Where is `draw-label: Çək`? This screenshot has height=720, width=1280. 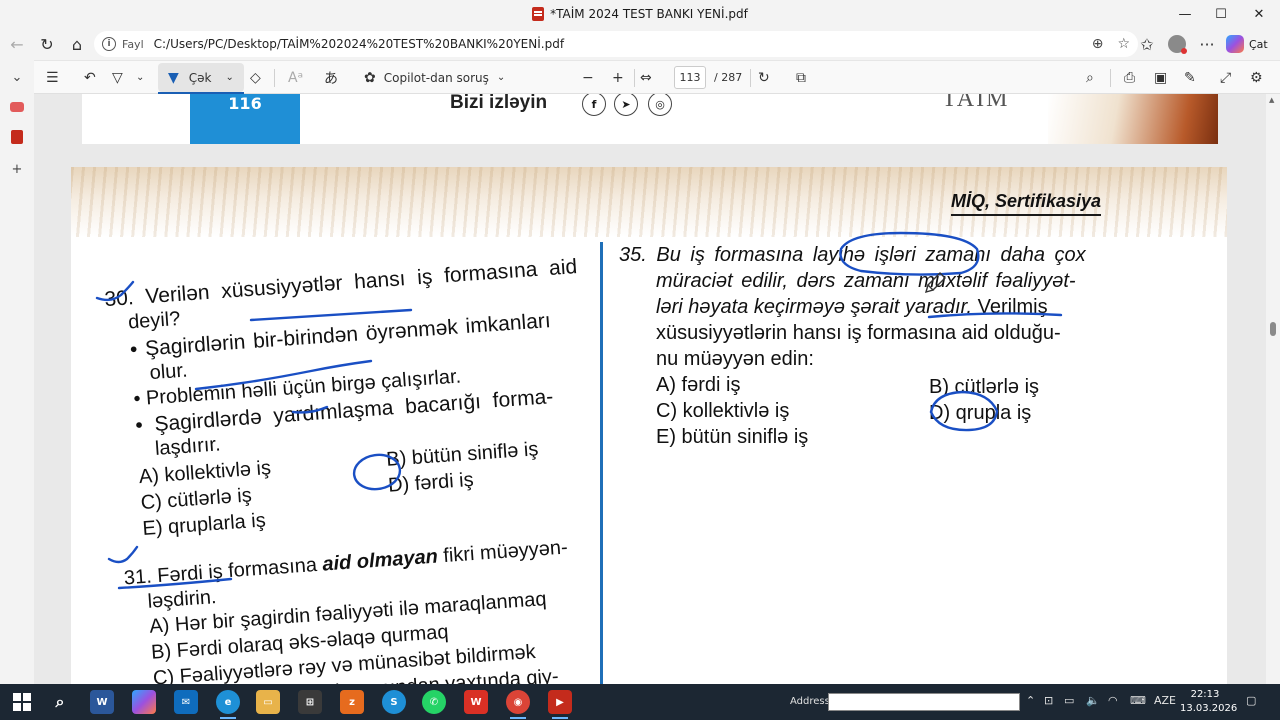 draw-label: Çək is located at coordinates (200, 77).